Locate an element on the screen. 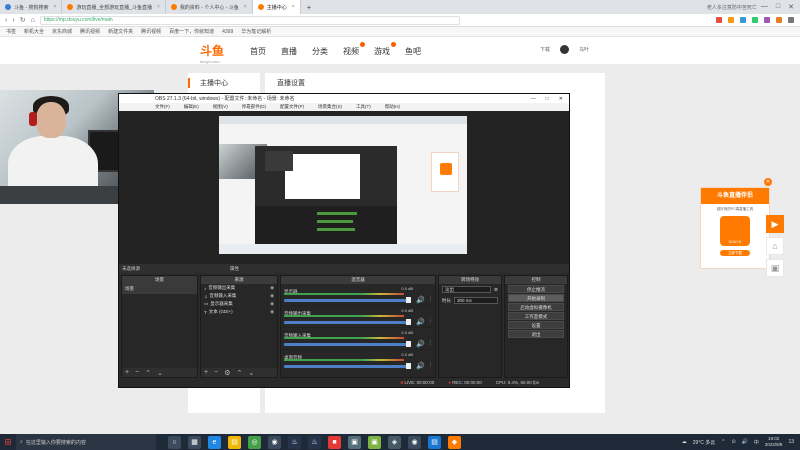 The image size is (800, 450). refresh-icon: ↻ is located at coordinates (23, 20).